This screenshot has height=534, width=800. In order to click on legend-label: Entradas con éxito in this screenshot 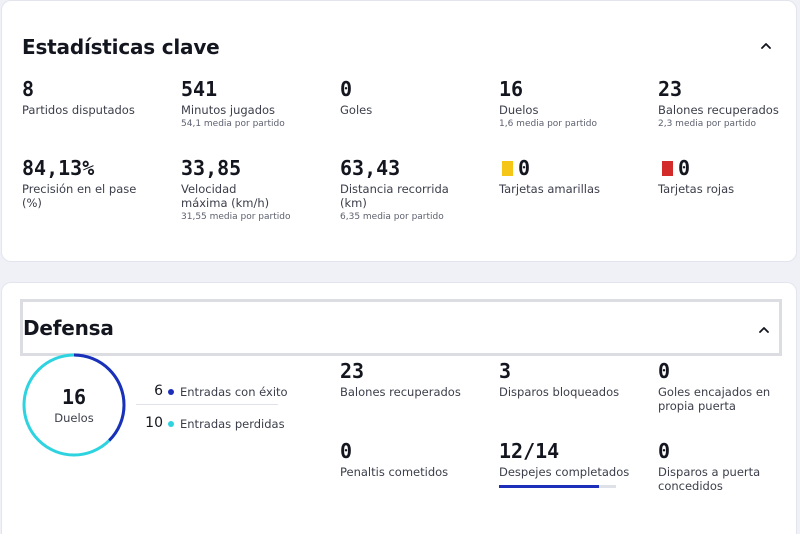, I will do `click(234, 392)`.